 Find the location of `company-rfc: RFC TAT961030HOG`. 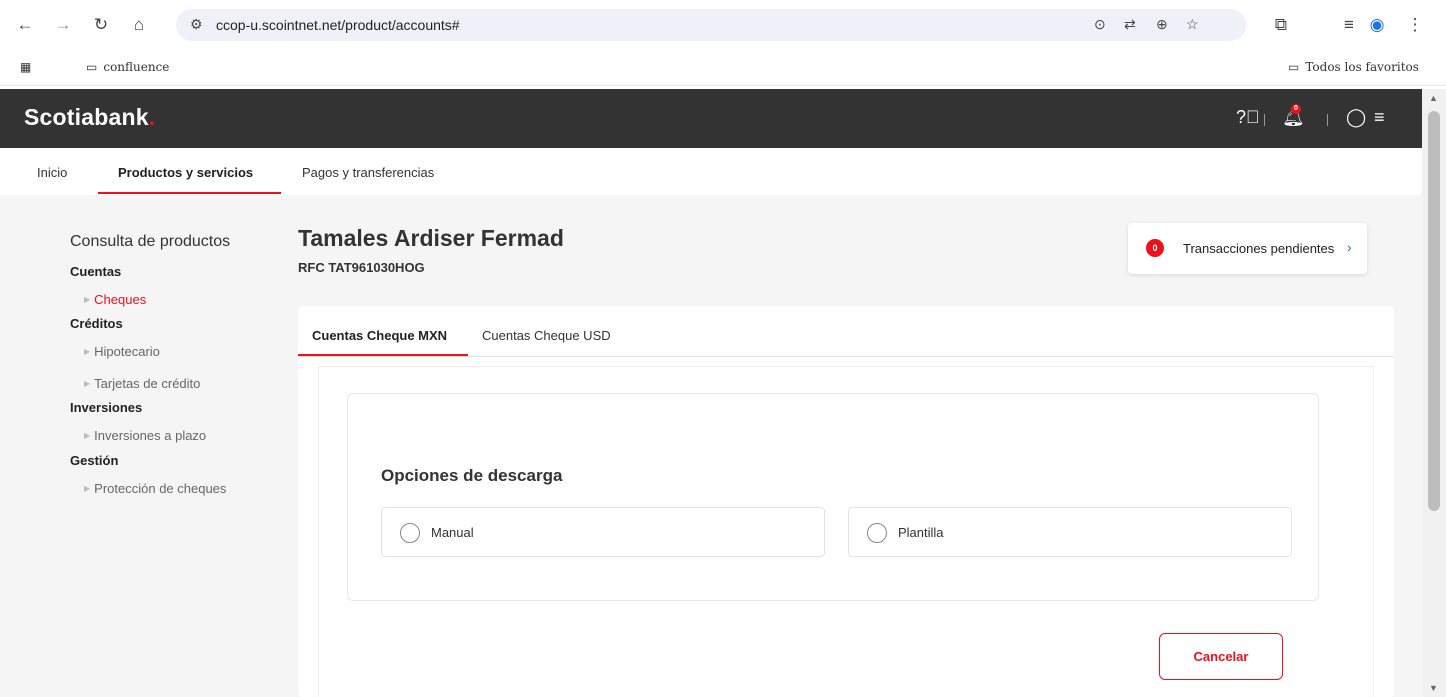

company-rfc: RFC TAT961030HOG is located at coordinates (361, 267).